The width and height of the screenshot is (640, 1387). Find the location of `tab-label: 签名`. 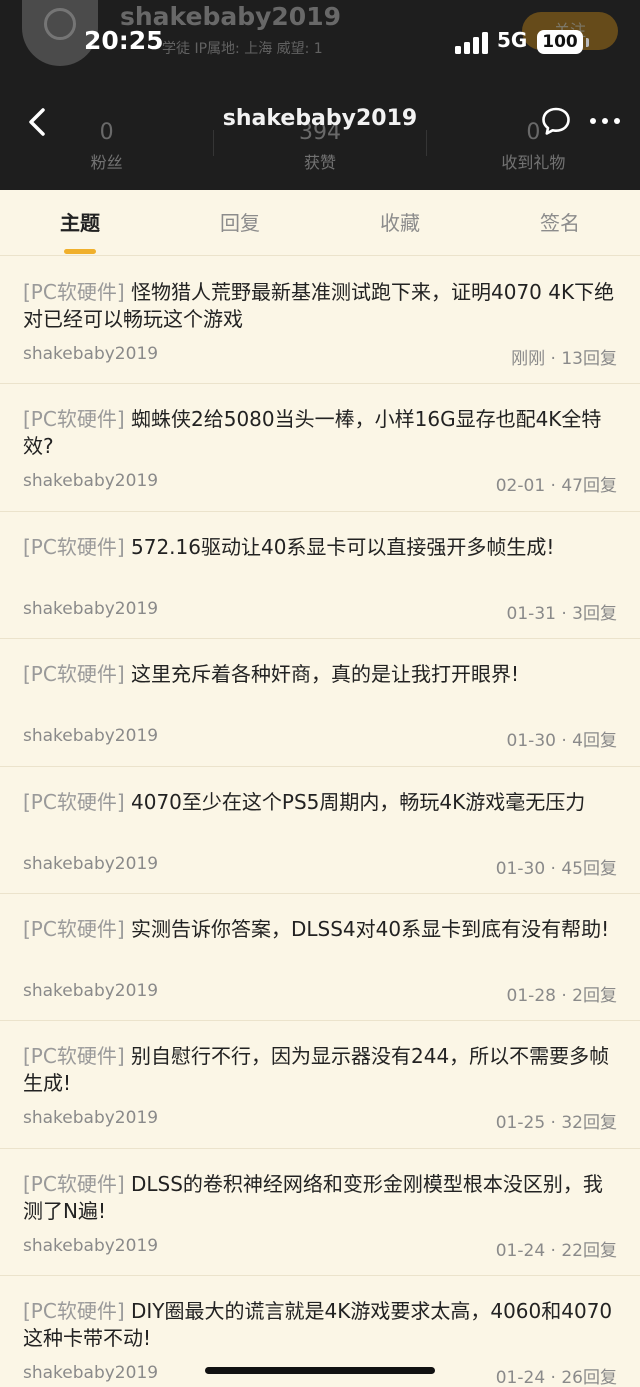

tab-label: 签名 is located at coordinates (560, 223).